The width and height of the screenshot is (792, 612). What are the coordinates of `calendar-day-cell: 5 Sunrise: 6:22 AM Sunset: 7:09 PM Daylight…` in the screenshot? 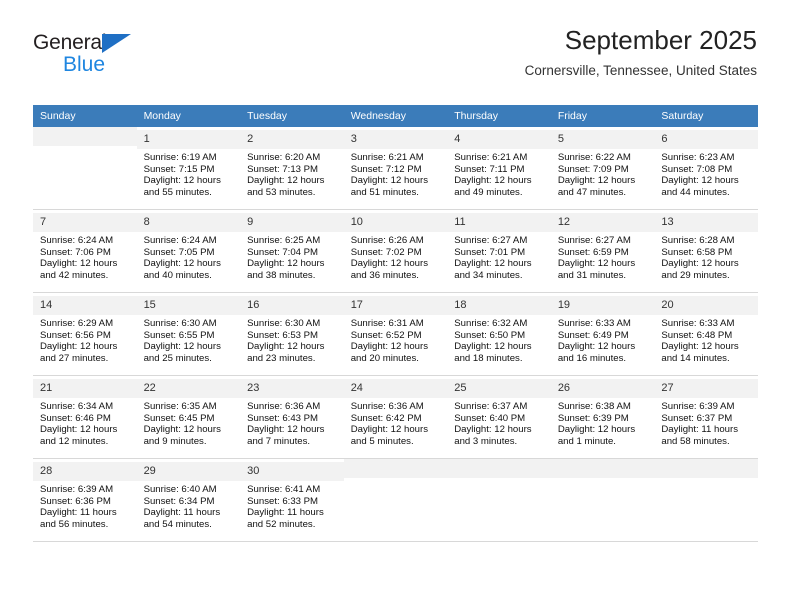 It's located at (602, 168).